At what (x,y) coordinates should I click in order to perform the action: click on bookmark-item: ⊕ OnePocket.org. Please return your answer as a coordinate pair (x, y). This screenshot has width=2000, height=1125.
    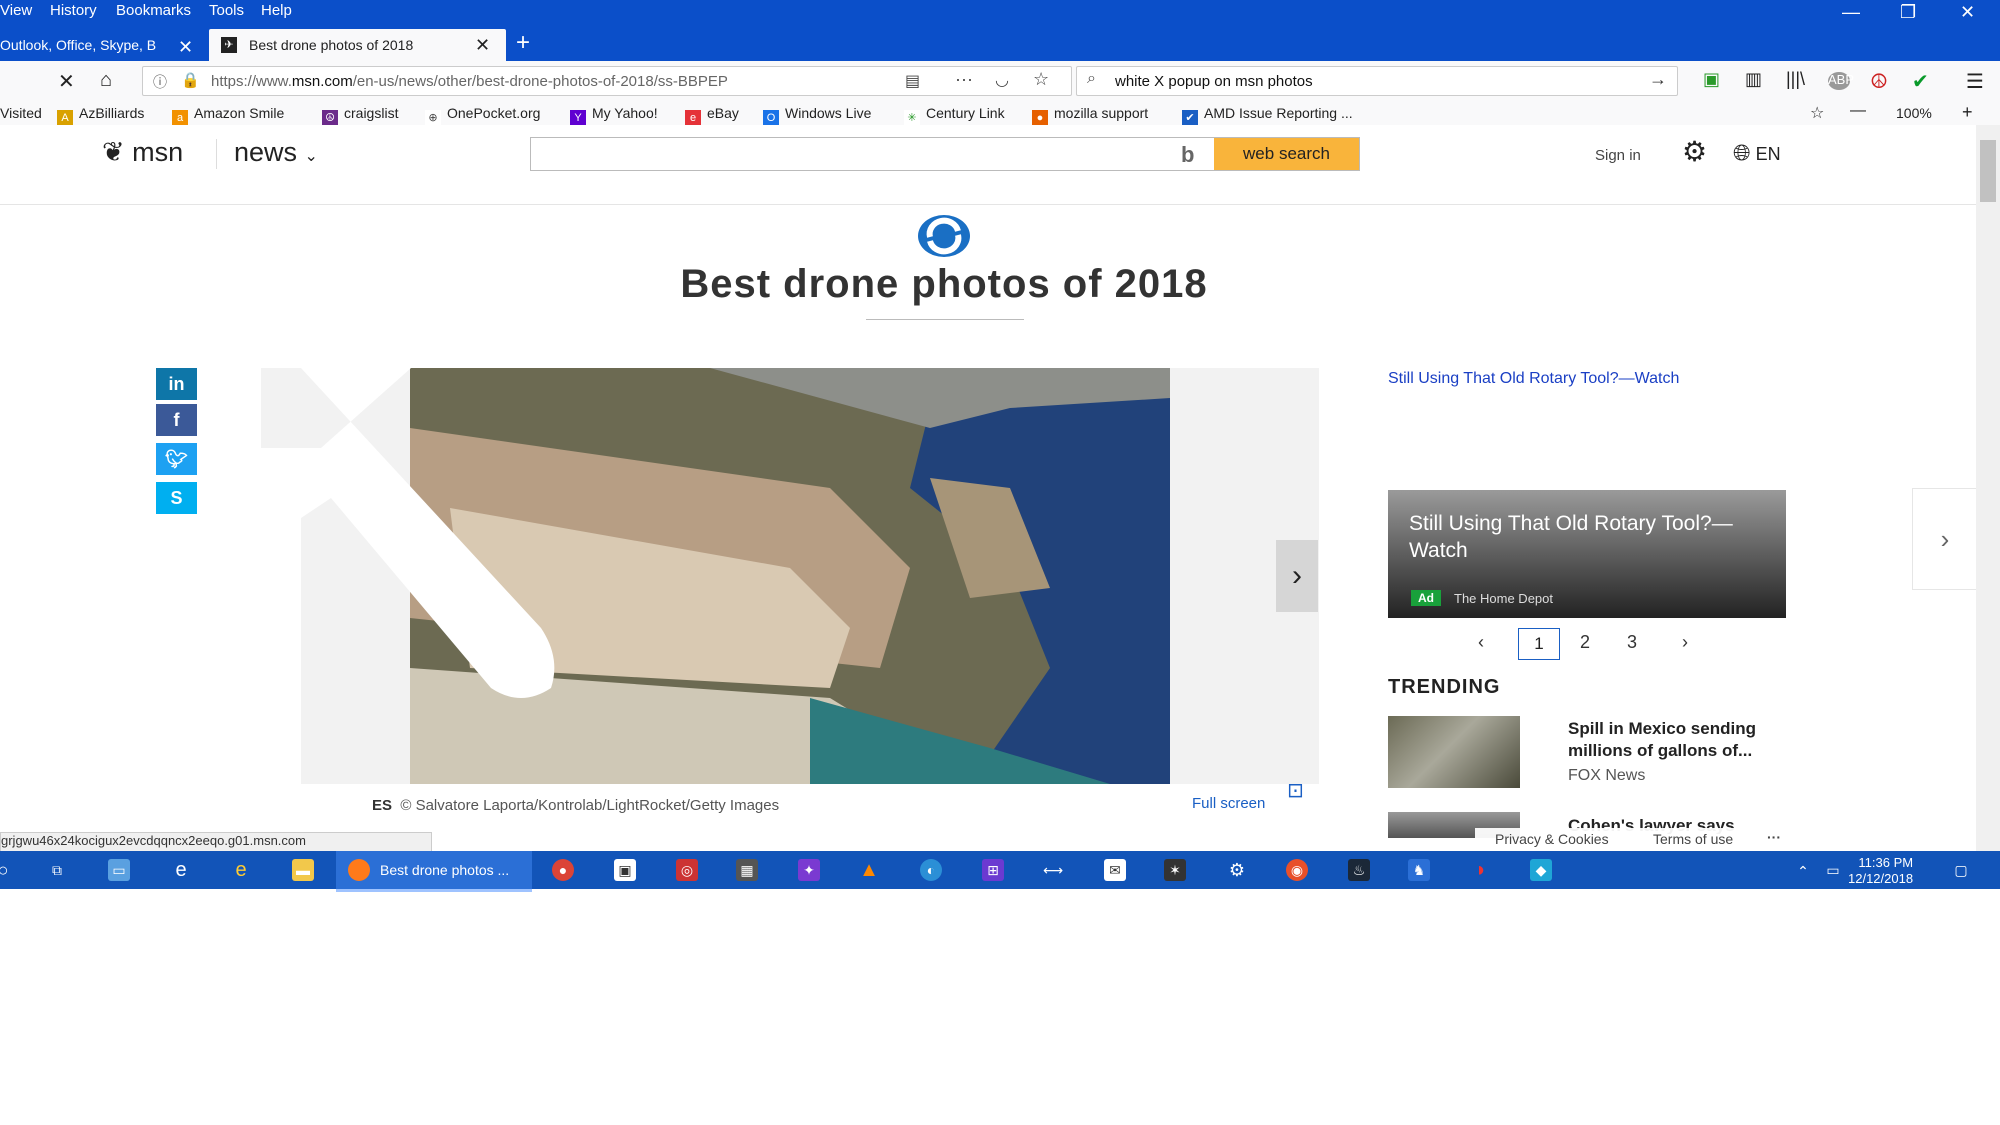
    Looking at the image, I should click on (482, 115).